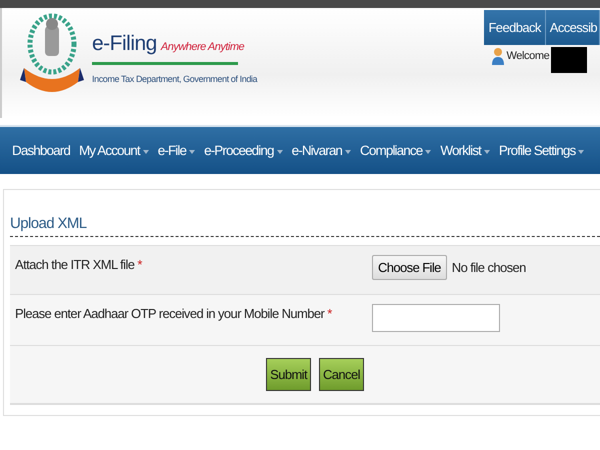  What do you see at coordinates (569, 60) in the screenshot?
I see `redacted-block` at bounding box center [569, 60].